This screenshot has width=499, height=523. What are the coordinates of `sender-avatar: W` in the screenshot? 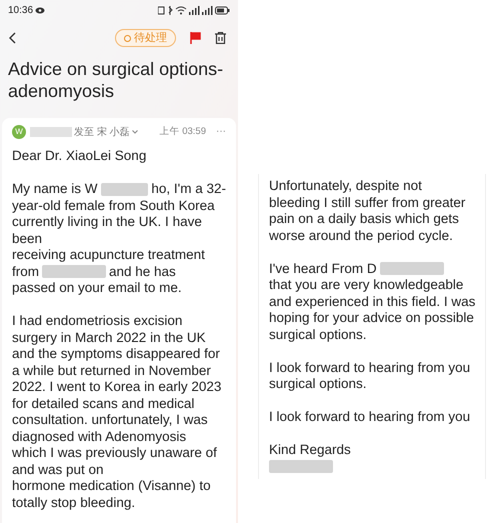 It's located at (19, 132).